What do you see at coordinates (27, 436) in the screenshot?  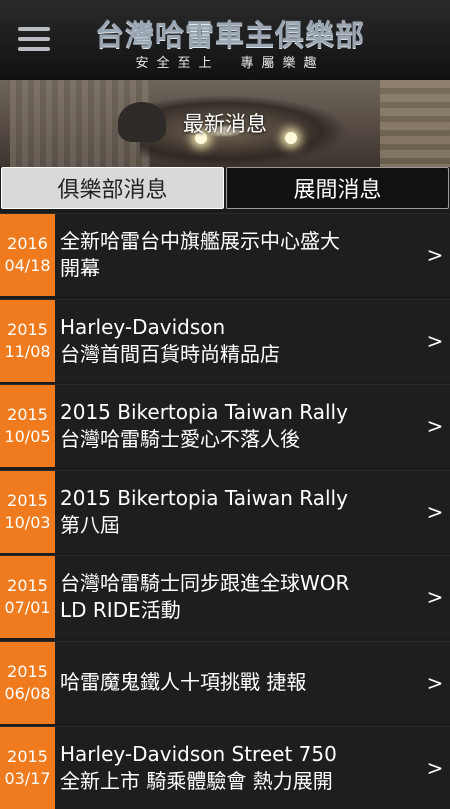 I see `news-day: 10/05` at bounding box center [27, 436].